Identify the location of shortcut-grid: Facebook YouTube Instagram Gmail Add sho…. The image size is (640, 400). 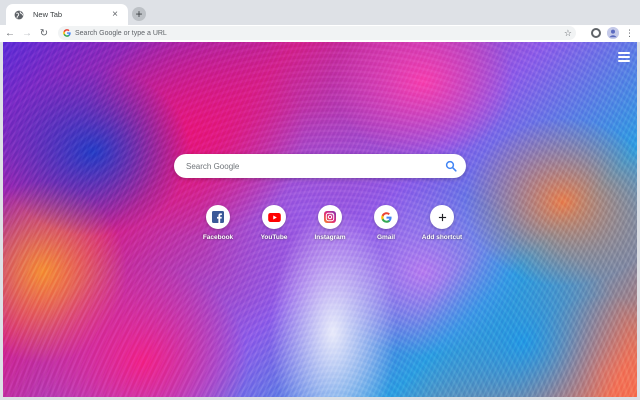
(330, 223).